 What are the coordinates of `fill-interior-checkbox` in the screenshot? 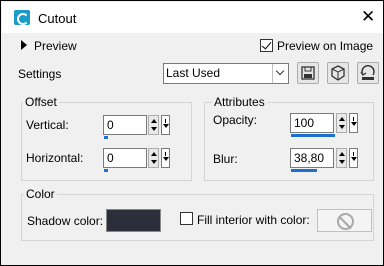 It's located at (186, 218).